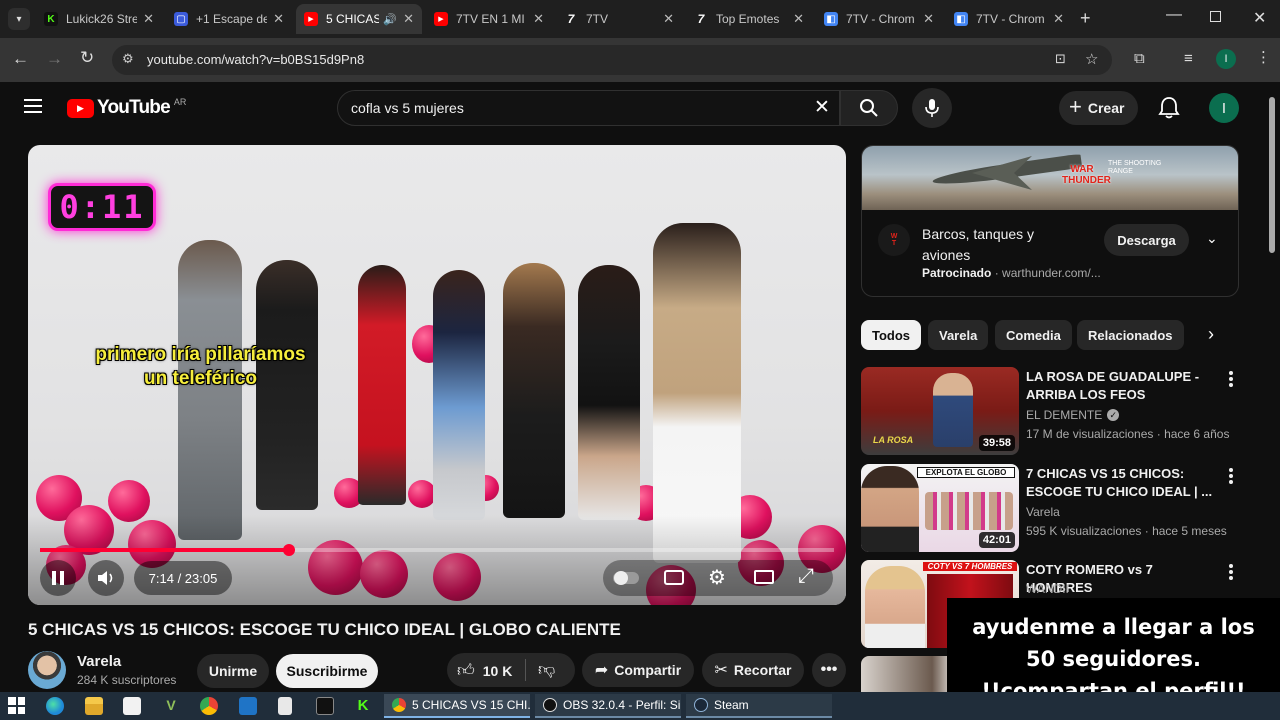  I want to click on bookmark-star-icon: ☆, so click(1091, 59).